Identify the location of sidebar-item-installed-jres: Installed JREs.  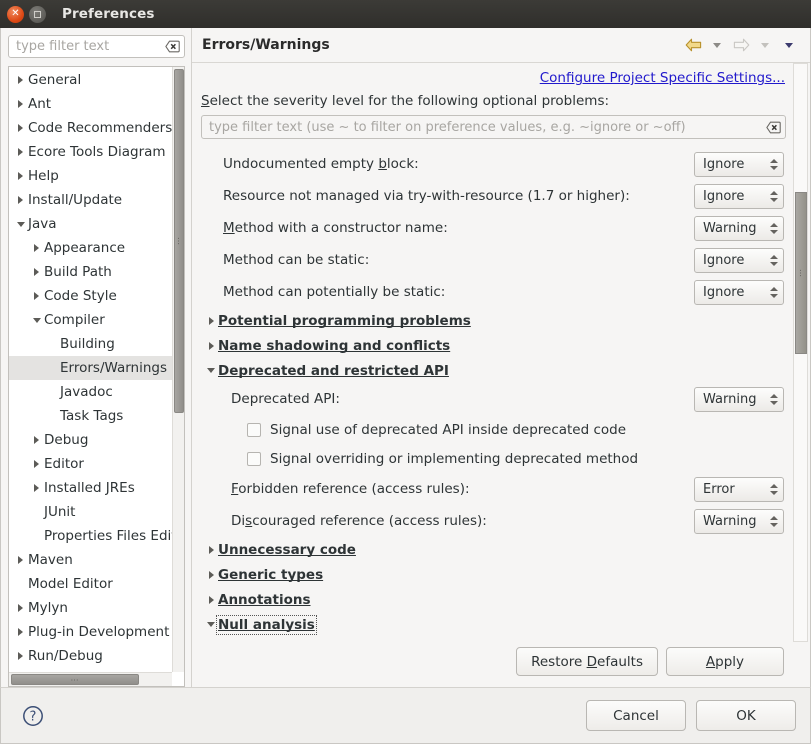
(90, 488).